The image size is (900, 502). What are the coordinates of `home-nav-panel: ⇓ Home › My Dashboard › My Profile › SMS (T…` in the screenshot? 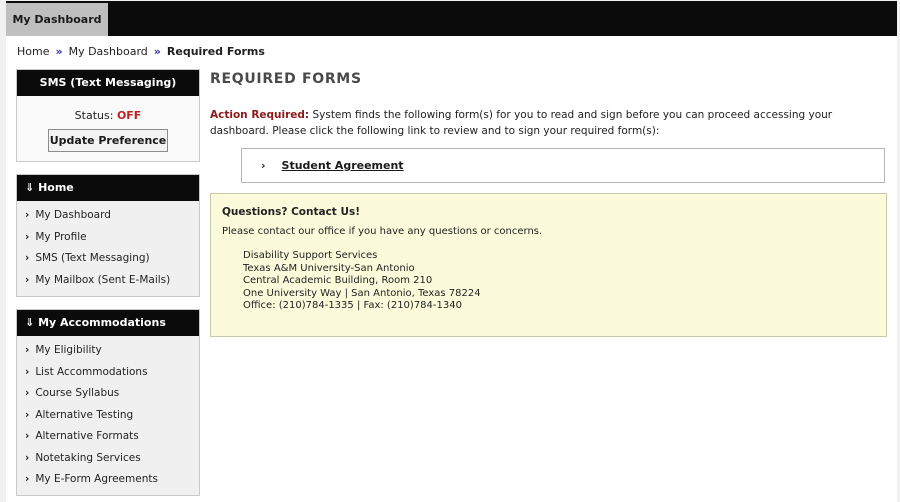 It's located at (108, 235).